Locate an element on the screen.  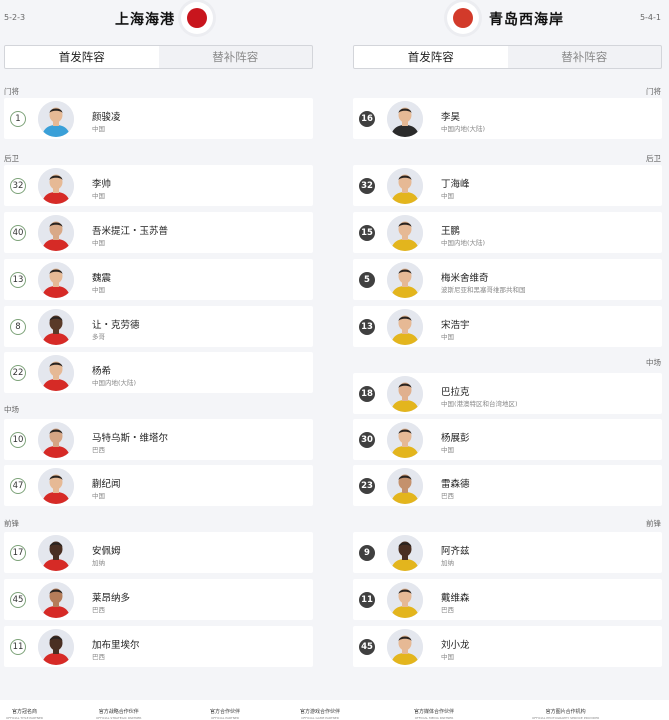
player-name: 王鹏 is located at coordinates (450, 230).